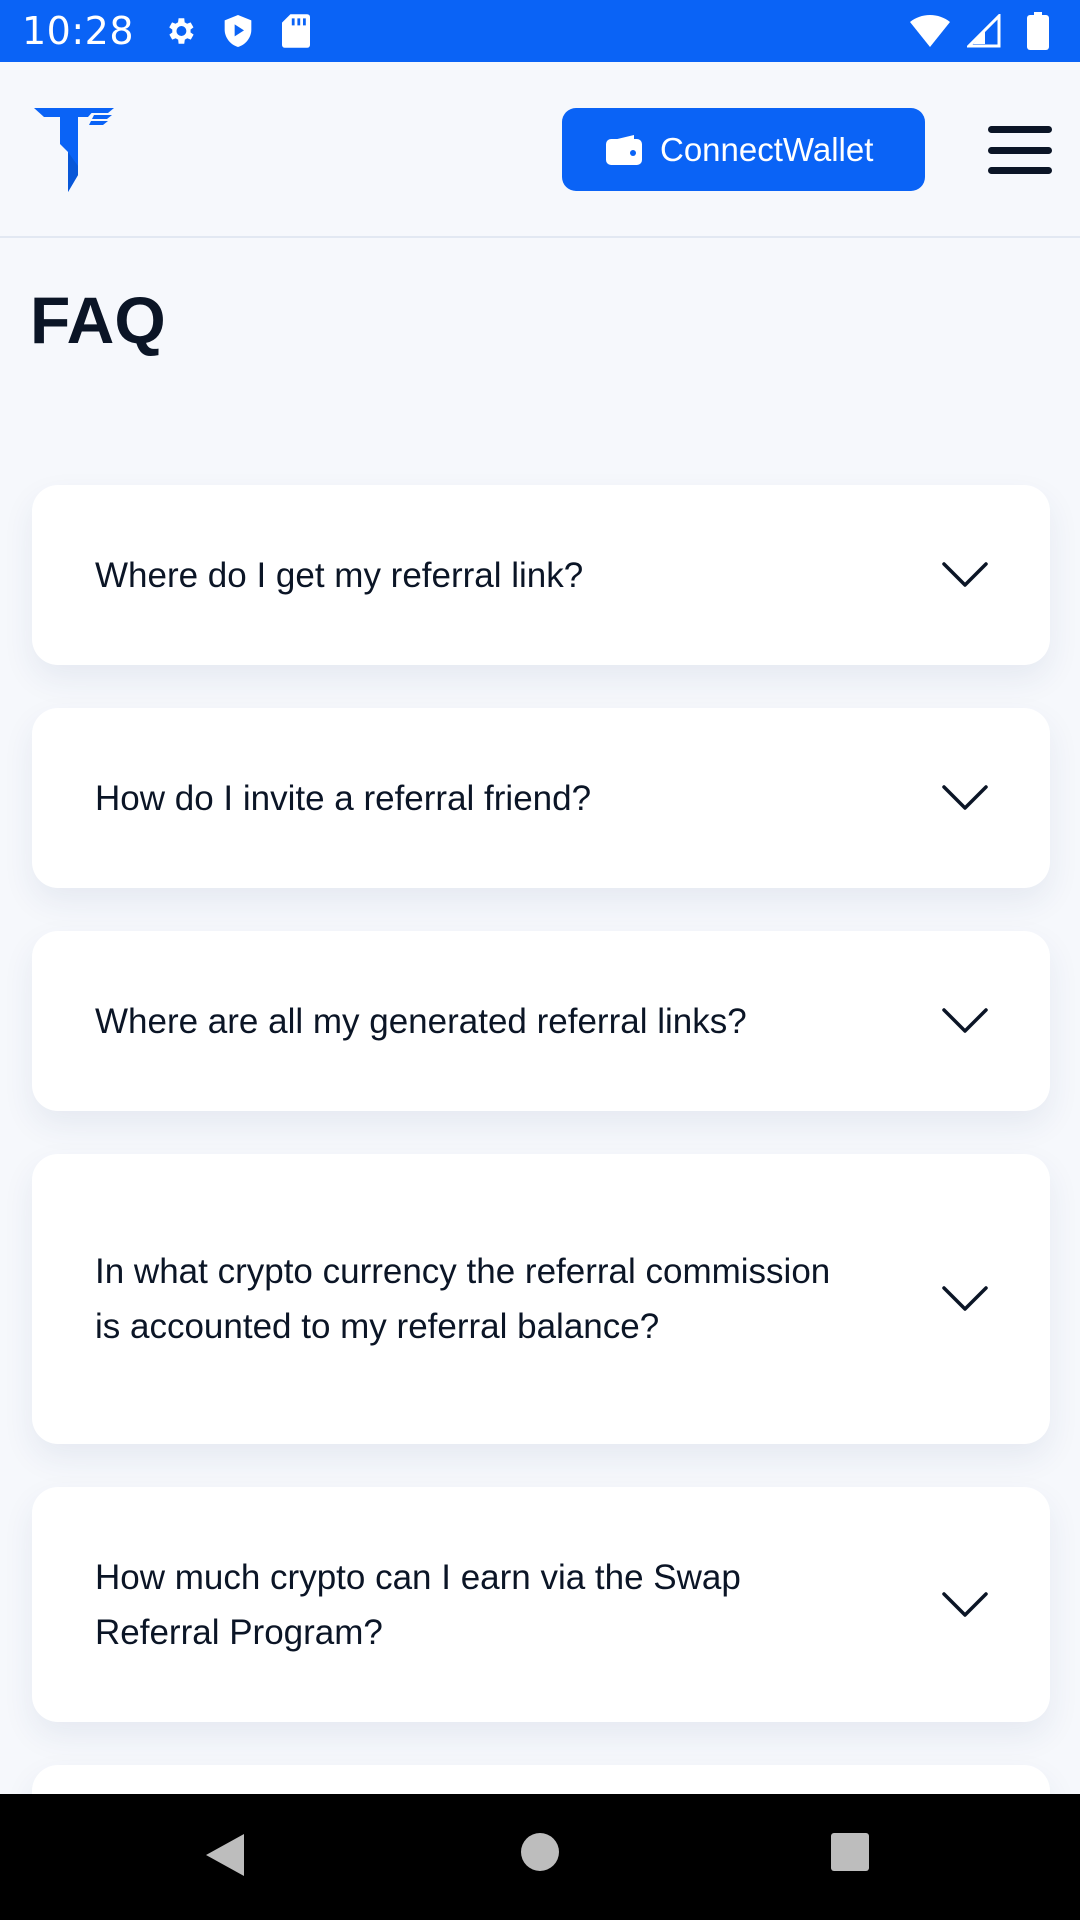  What do you see at coordinates (540, 150) in the screenshot?
I see `site-header: ConnectWallet` at bounding box center [540, 150].